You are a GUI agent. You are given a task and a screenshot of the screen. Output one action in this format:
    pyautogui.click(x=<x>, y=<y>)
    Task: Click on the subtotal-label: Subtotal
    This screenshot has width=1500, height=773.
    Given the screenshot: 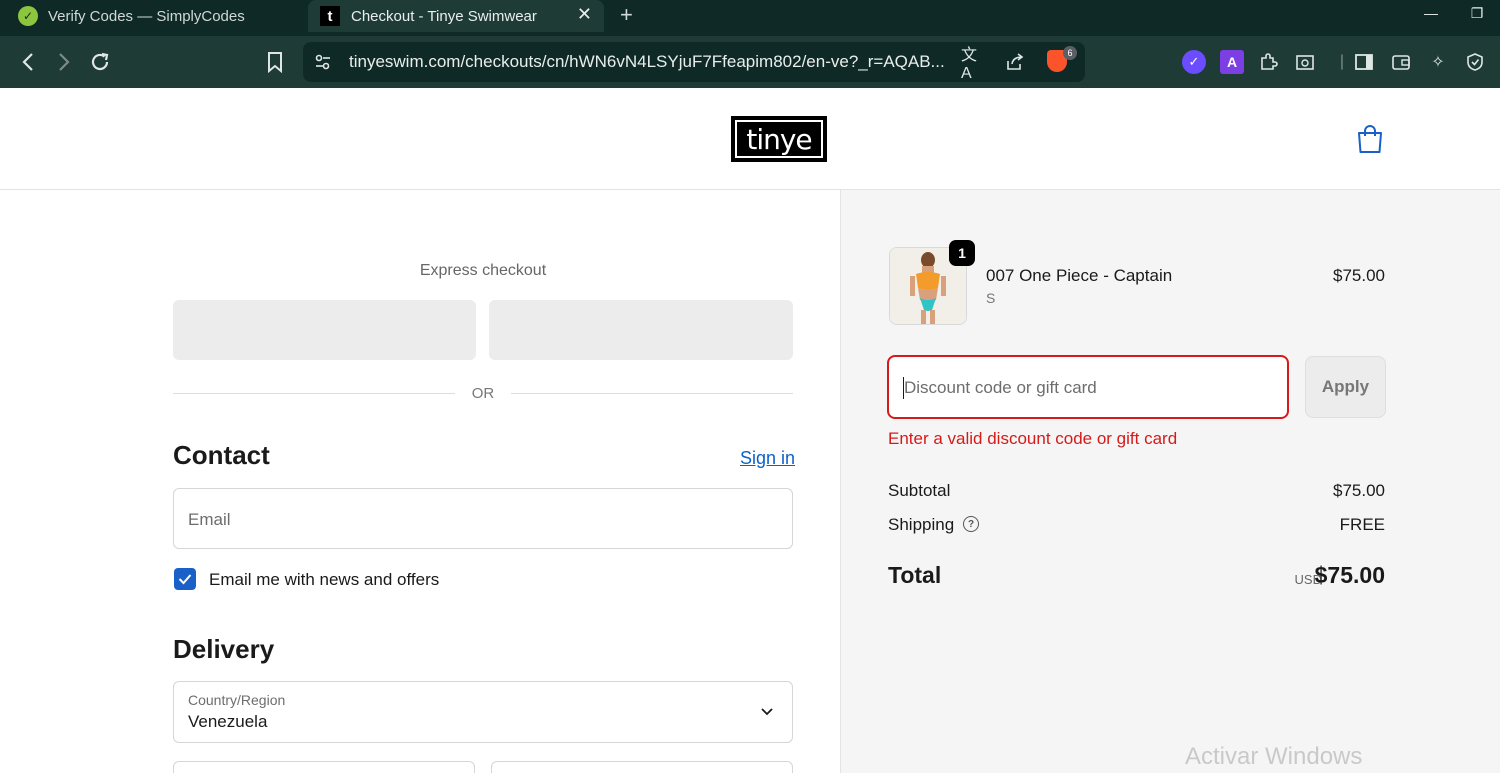 What is the action you would take?
    pyautogui.click(x=919, y=490)
    